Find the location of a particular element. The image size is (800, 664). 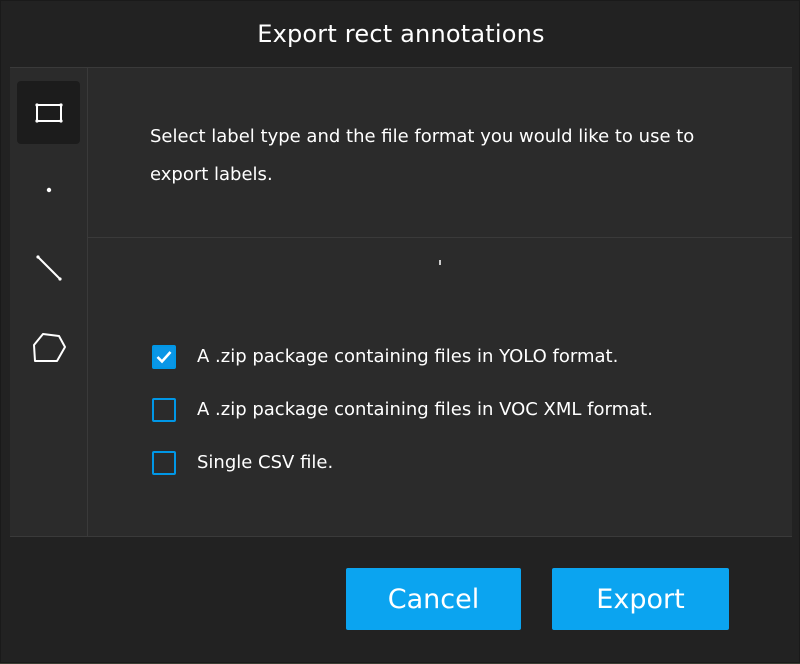

label-type-toolbox is located at coordinates (49, 302).